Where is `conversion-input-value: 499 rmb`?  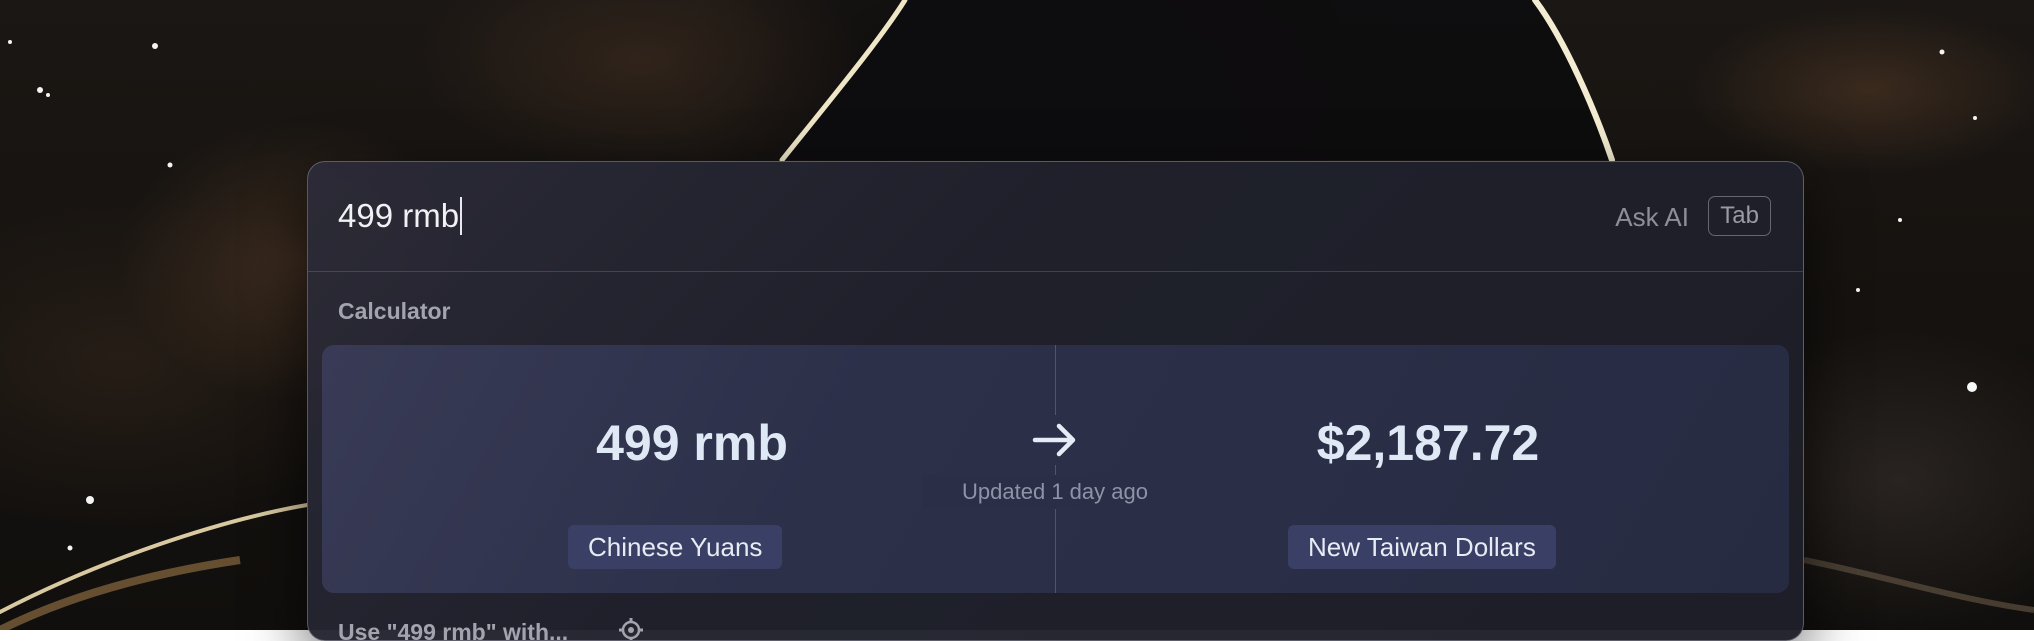
conversion-input-value: 499 rmb is located at coordinates (692, 443).